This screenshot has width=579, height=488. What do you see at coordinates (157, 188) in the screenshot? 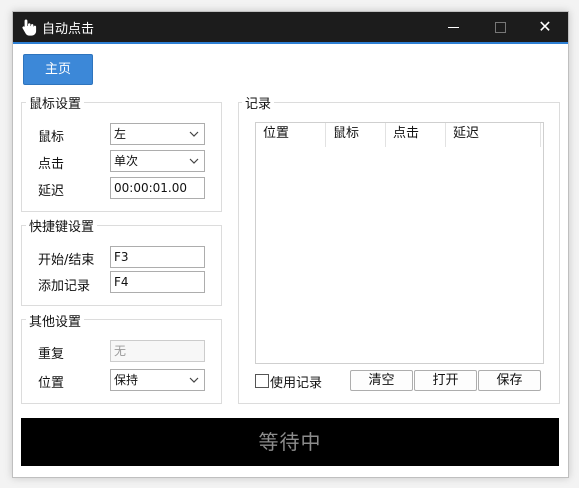
I see `delay-input: 00:00:01.00` at bounding box center [157, 188].